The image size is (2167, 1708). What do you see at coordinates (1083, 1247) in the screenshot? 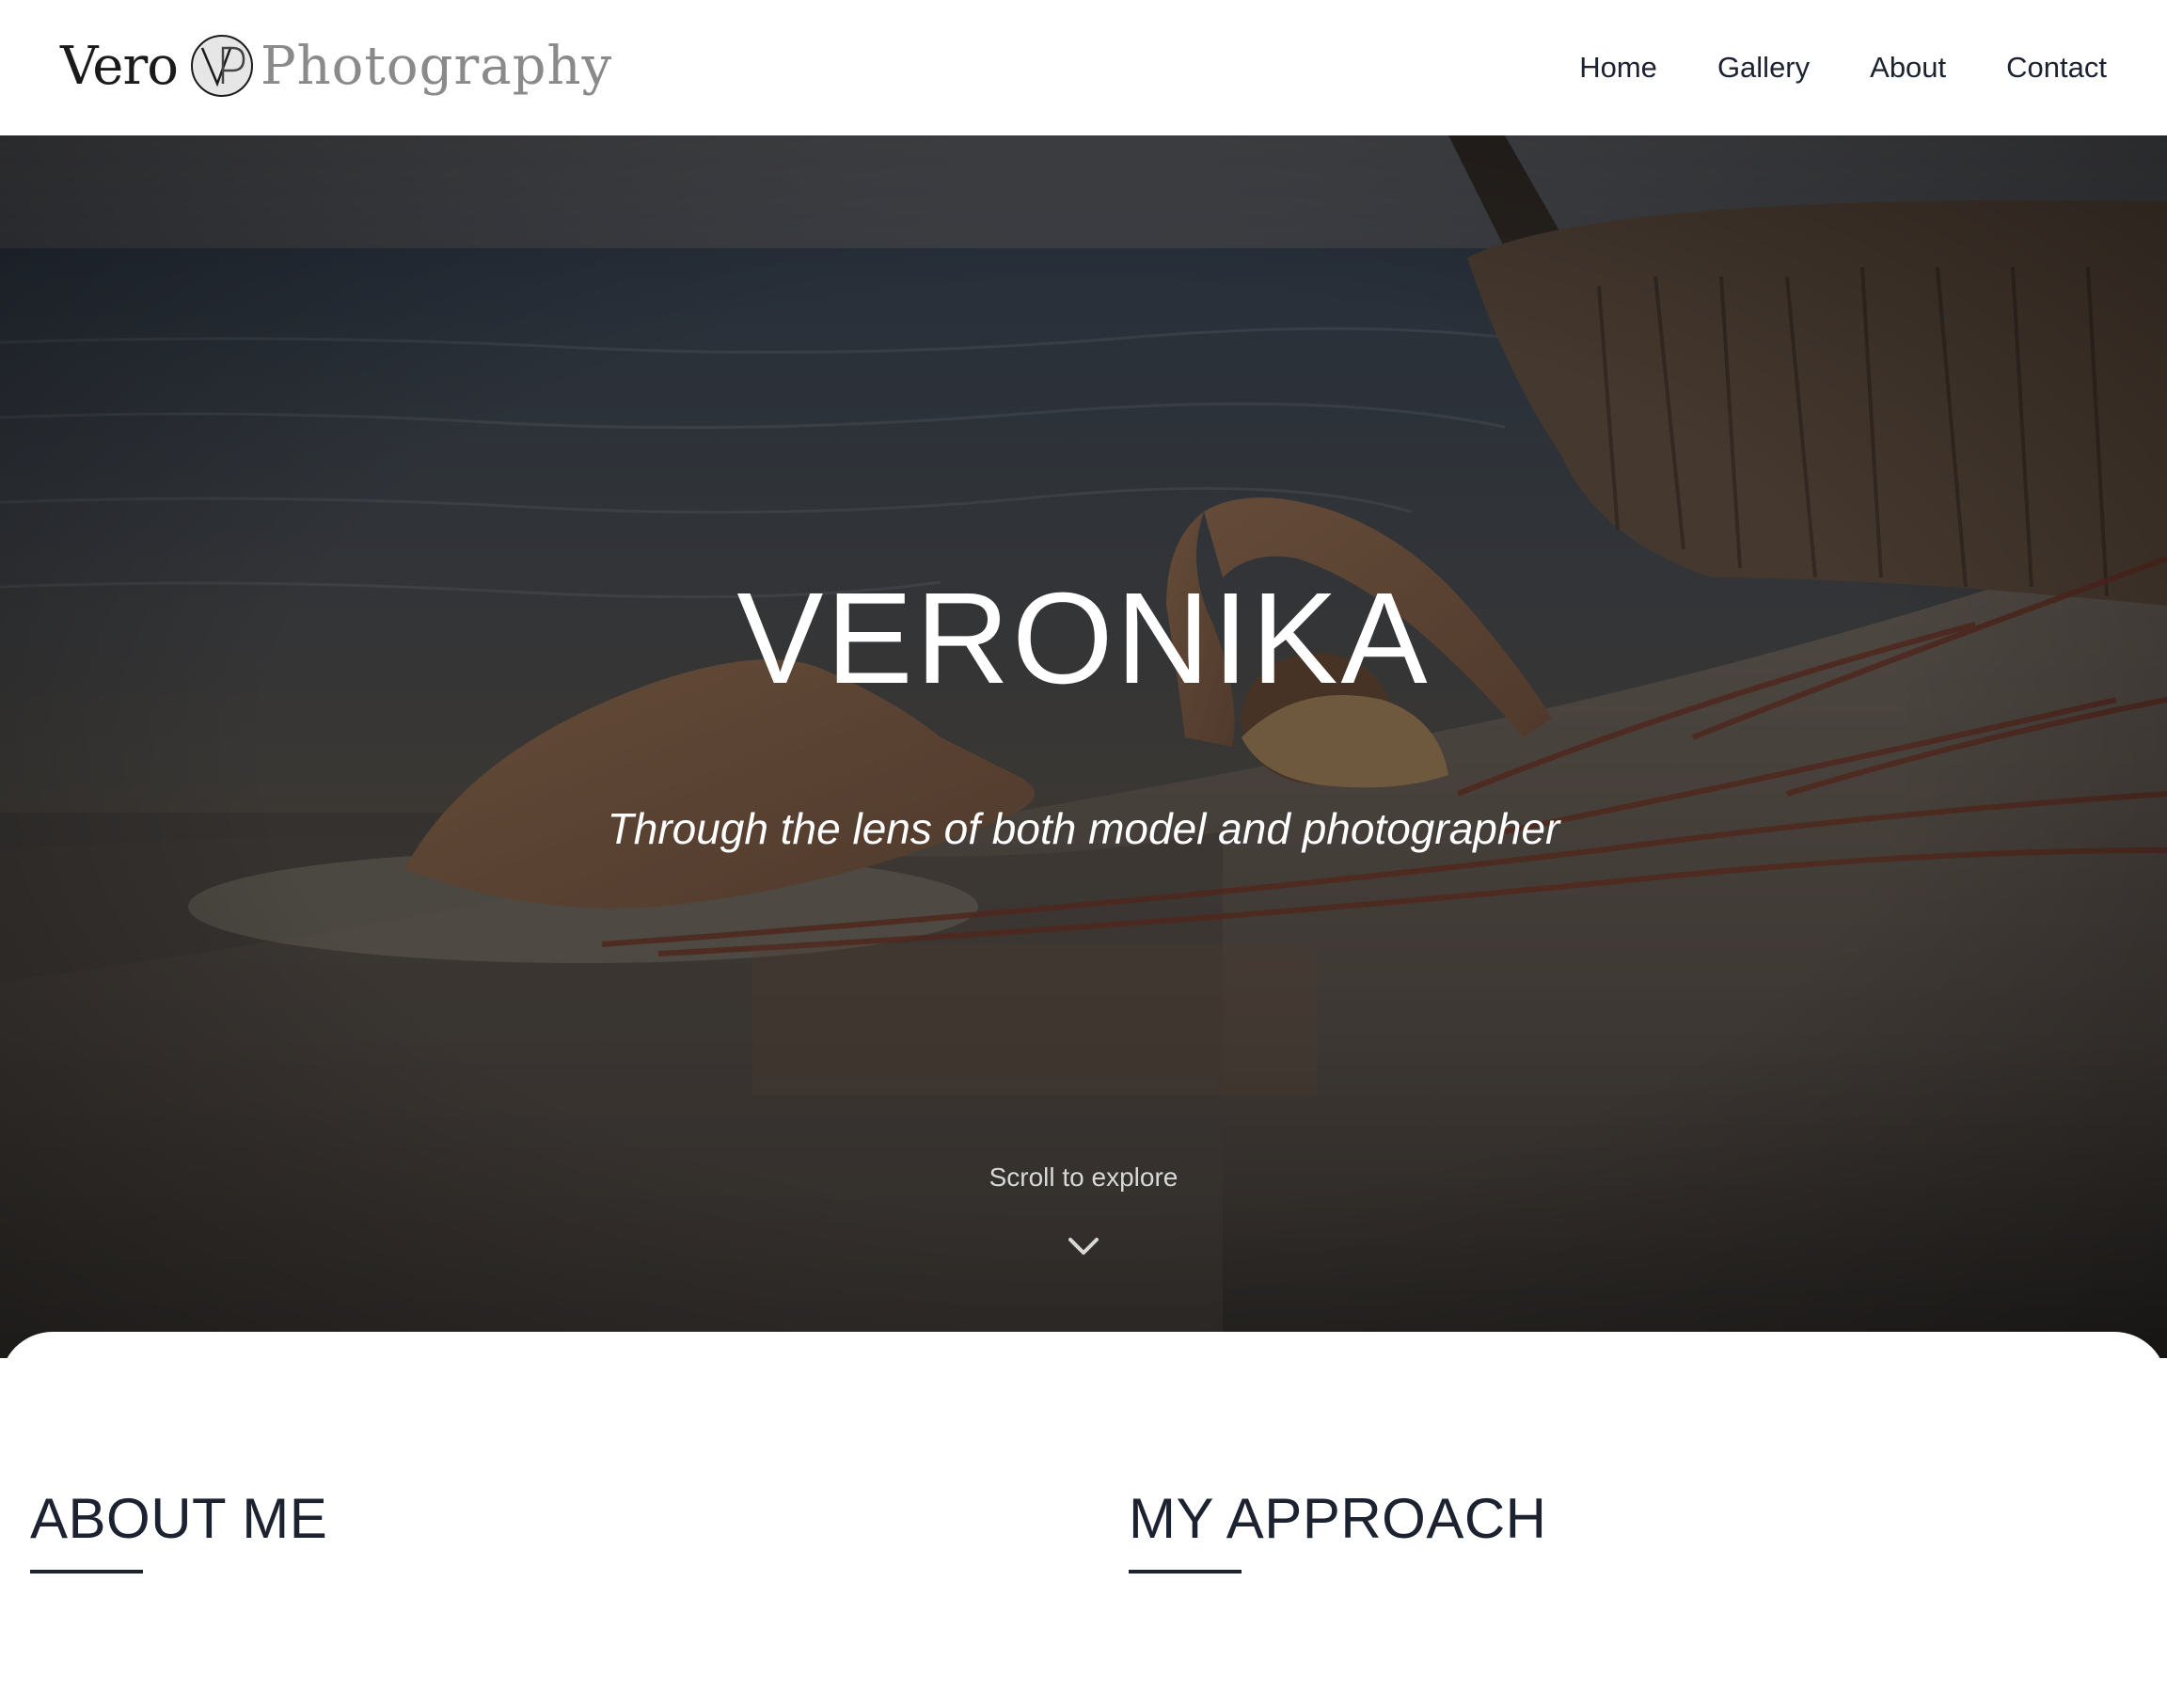
I see `chevron-down-icon` at bounding box center [1083, 1247].